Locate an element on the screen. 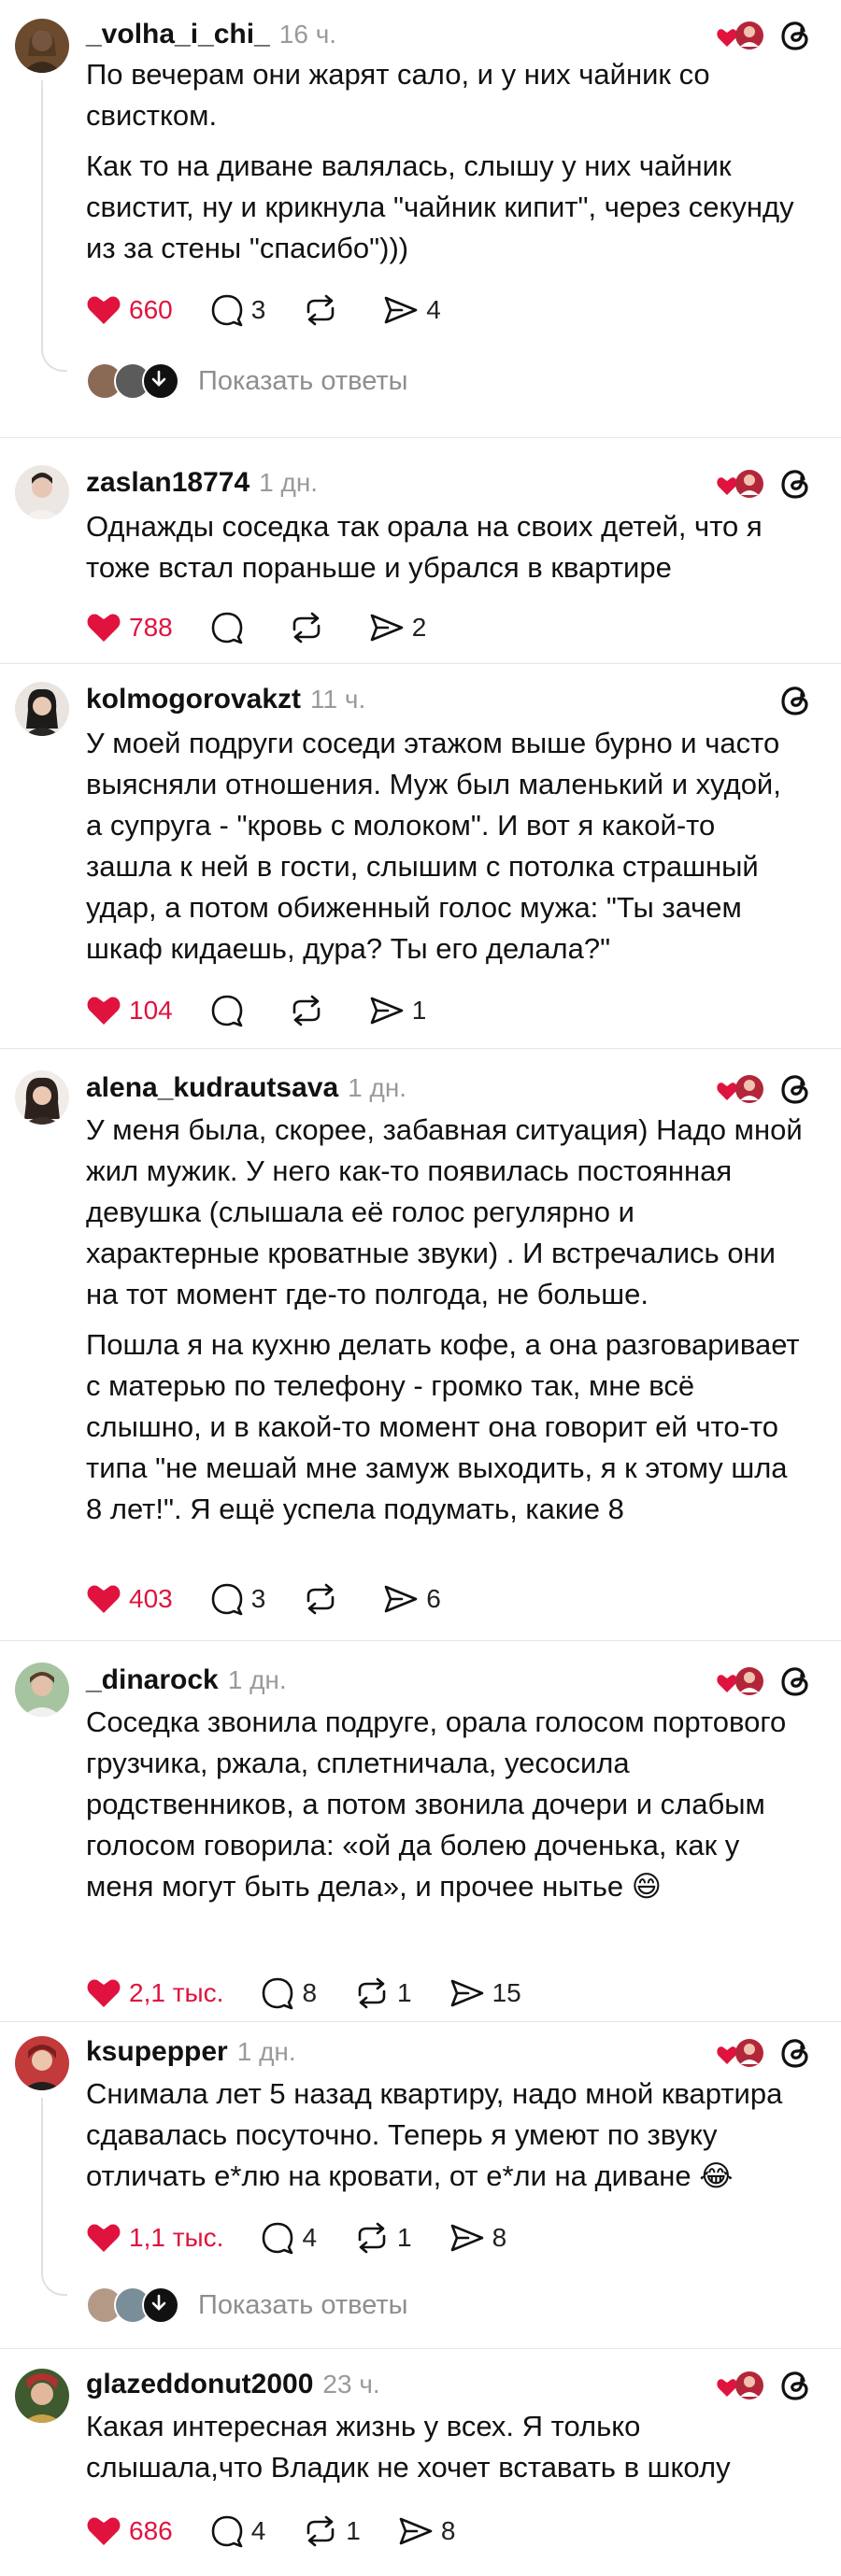  username: _dinarock 1 дн. is located at coordinates (186, 1680).